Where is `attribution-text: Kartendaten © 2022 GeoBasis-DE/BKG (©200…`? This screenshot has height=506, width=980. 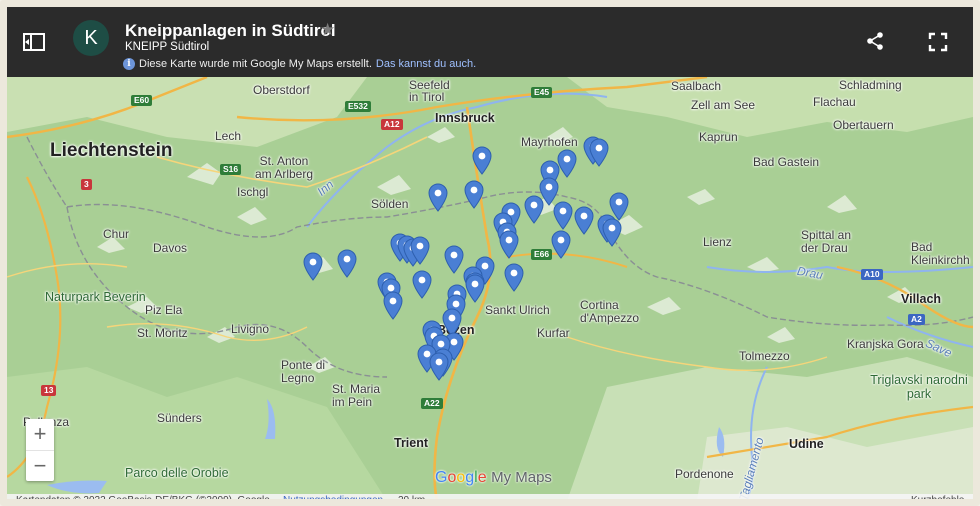
attribution-text: Kartendaten © 2022 GeoBasis-DE/BKG (©200… is located at coordinates (143, 500).